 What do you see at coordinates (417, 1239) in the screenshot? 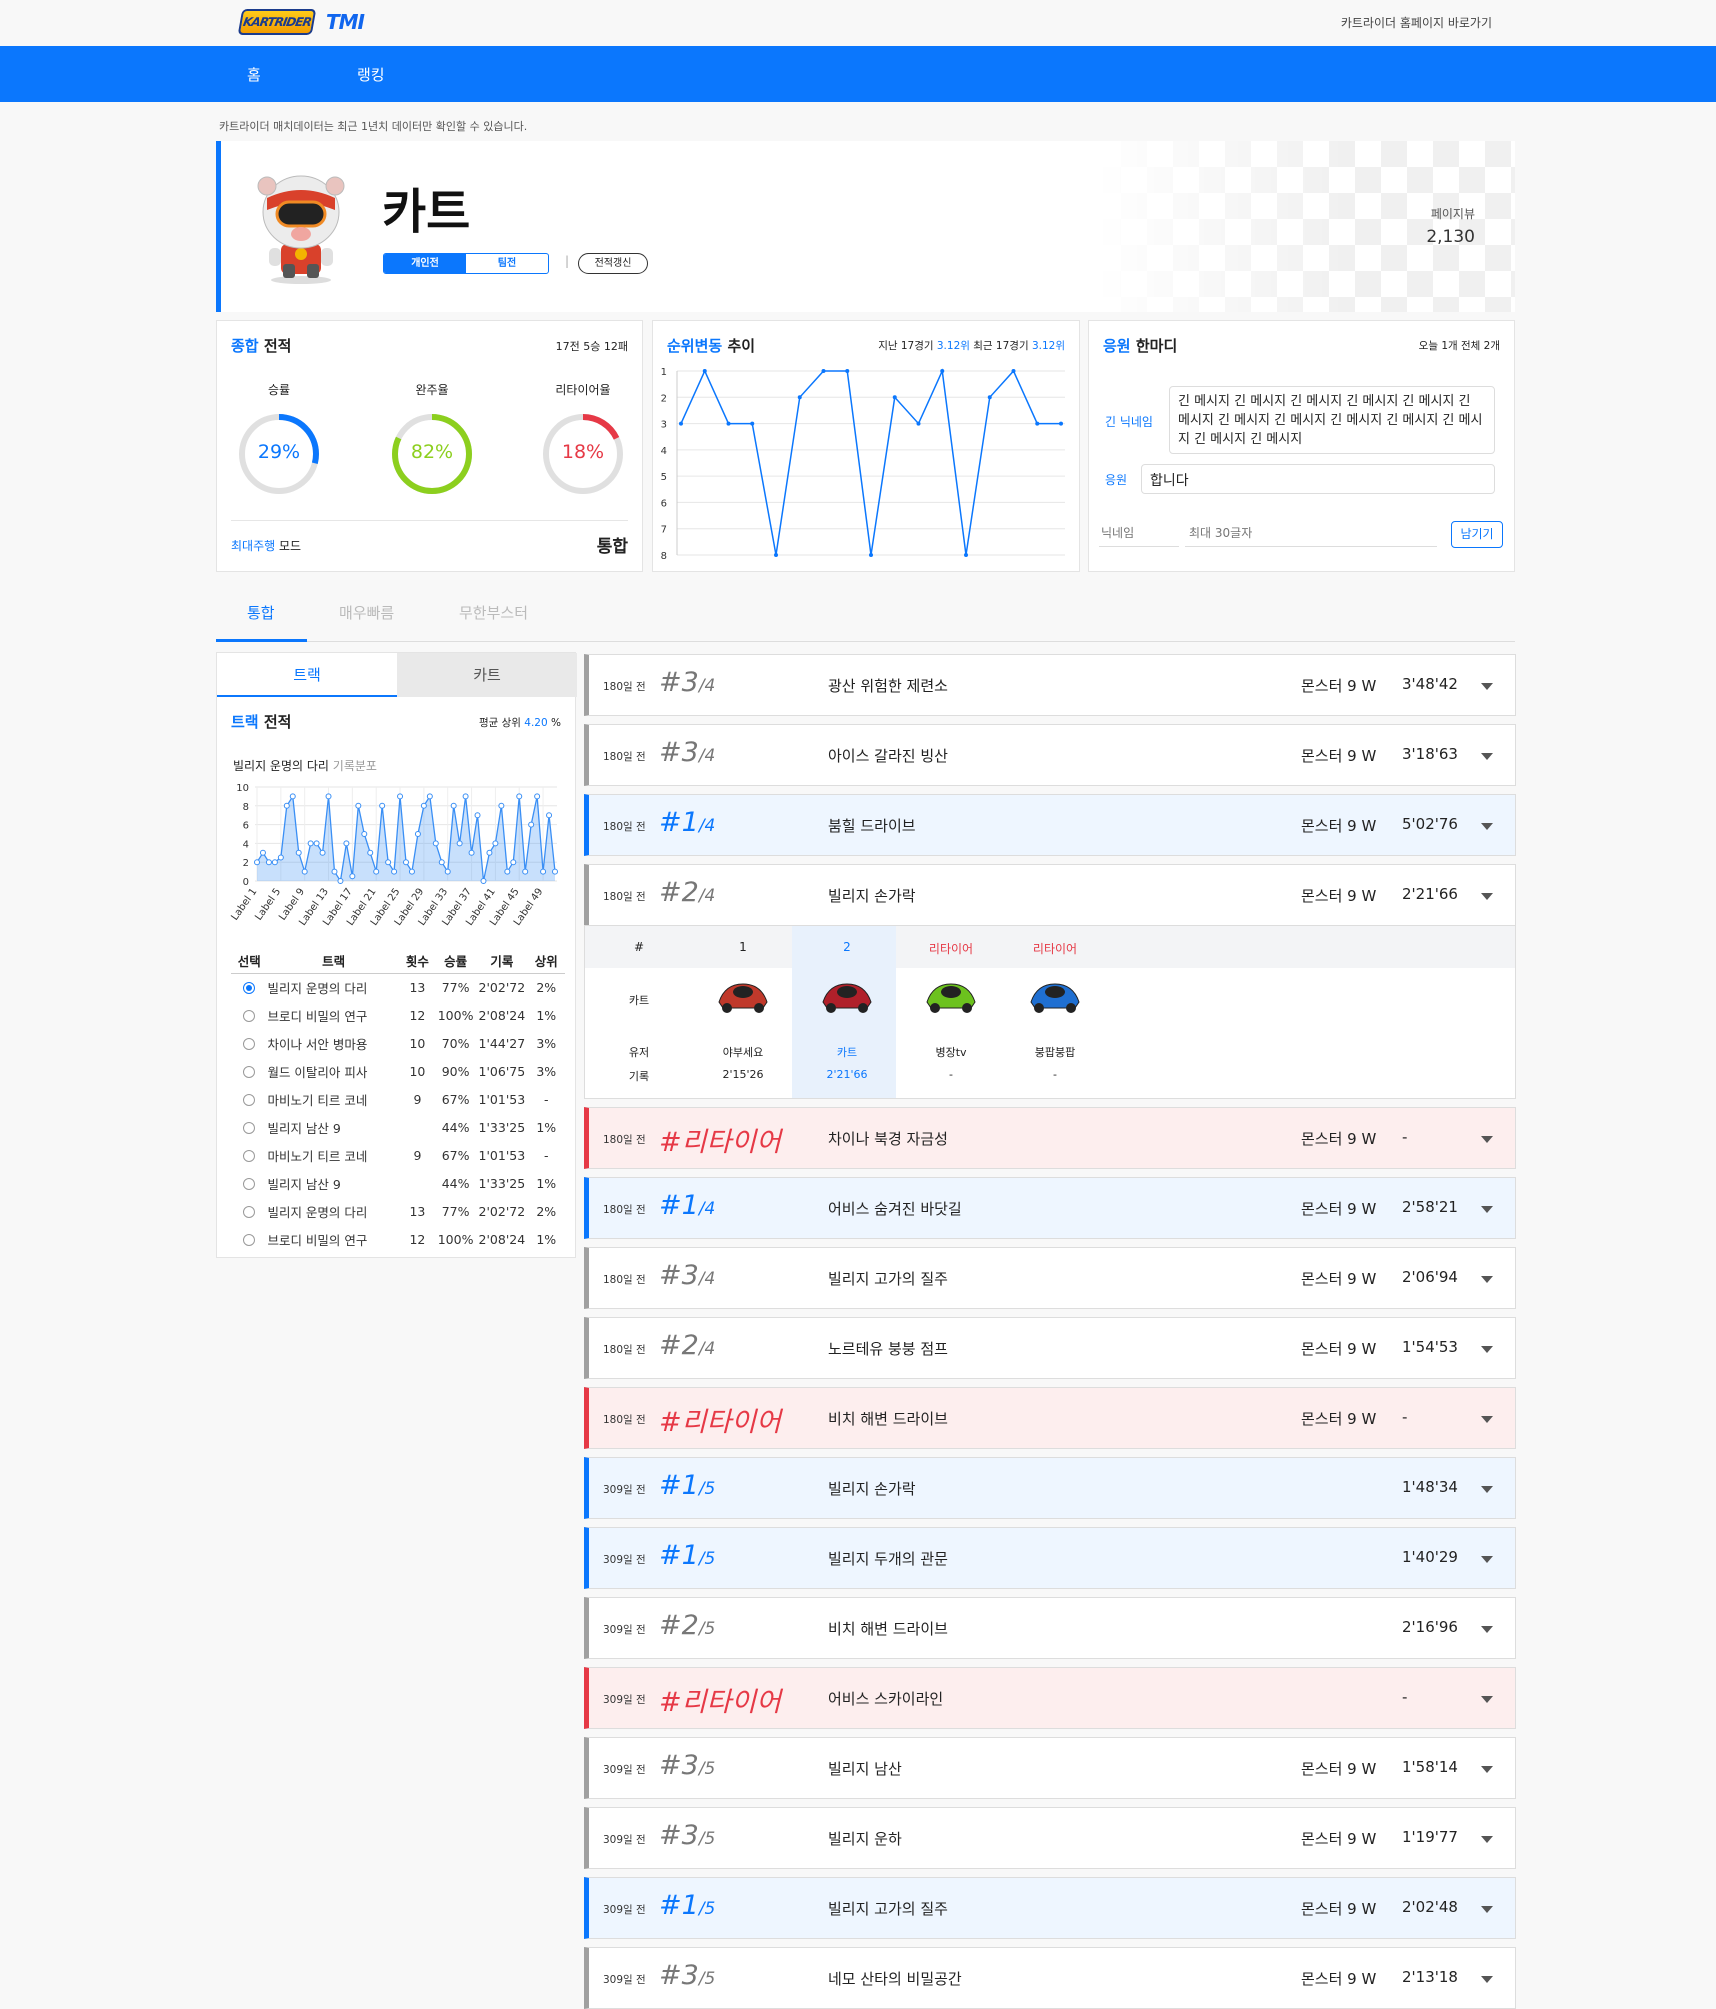
I see `track-count: 12` at bounding box center [417, 1239].